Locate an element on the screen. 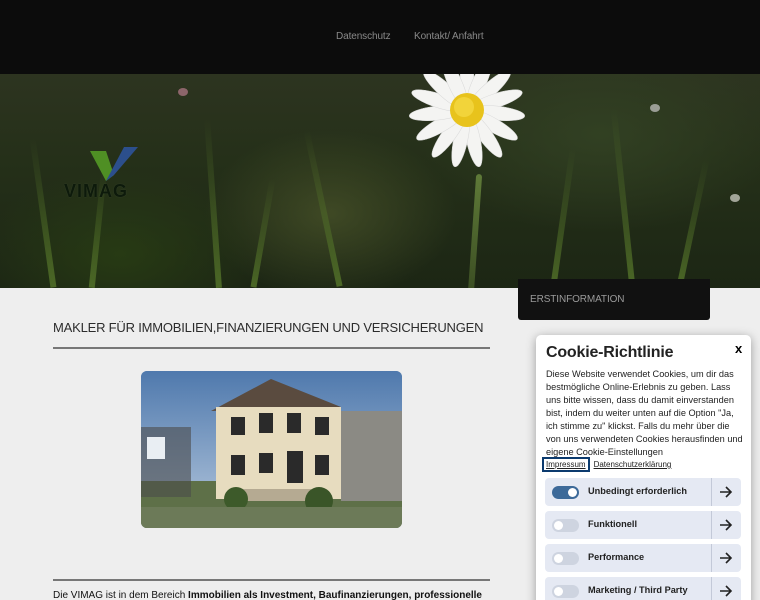 Image resolution: width=760 pixels, height=600 pixels. cookie-option-performance: Performance is located at coordinates (643, 558).